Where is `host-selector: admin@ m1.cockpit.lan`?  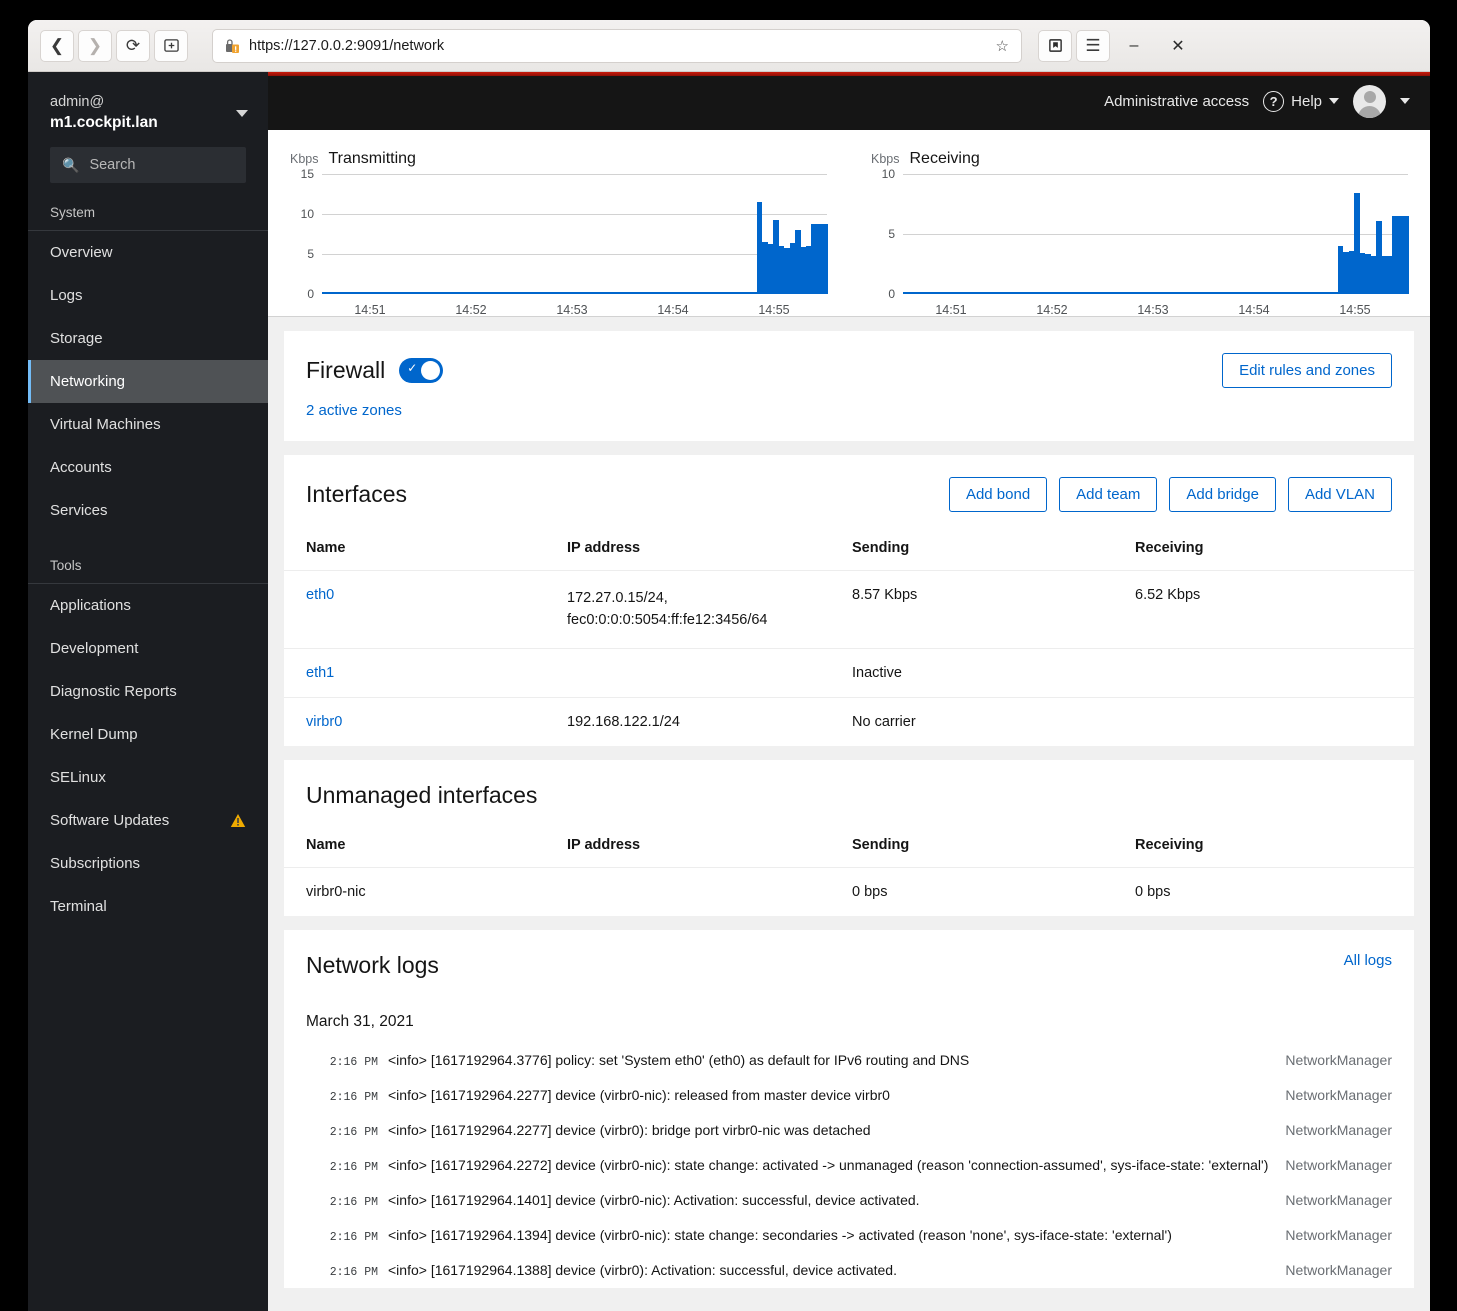 host-selector: admin@ m1.cockpit.lan is located at coordinates (148, 111).